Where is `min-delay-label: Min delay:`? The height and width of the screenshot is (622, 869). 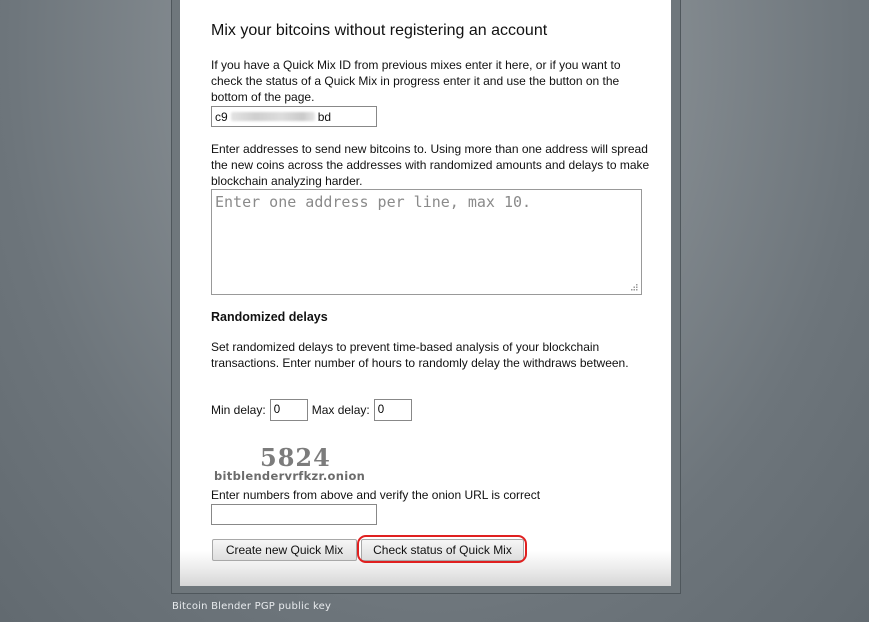
min-delay-label: Min delay: is located at coordinates (238, 410).